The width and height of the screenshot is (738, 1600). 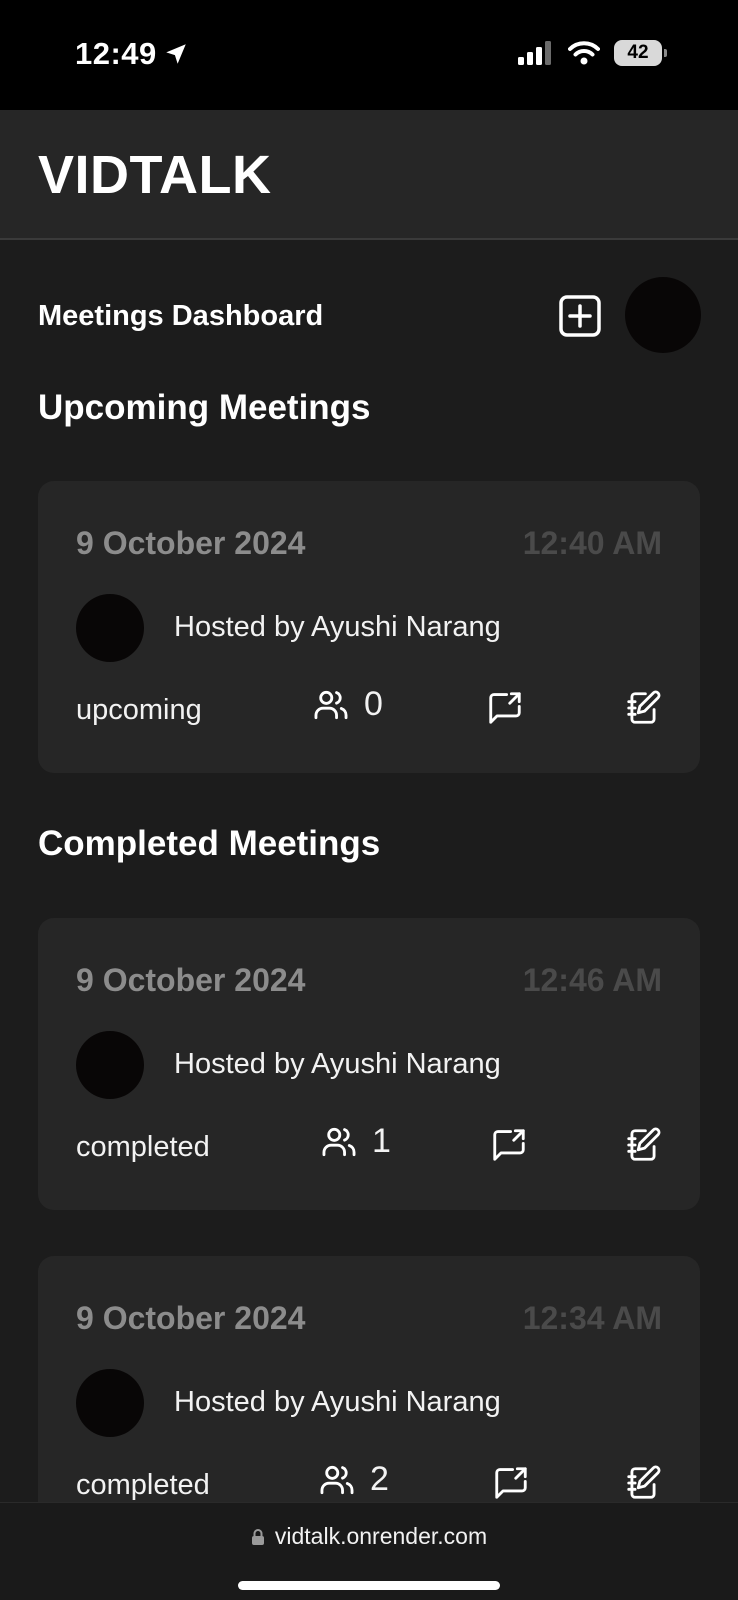 I want to click on meeting-time: 12:34 AM, so click(x=592, y=1318).